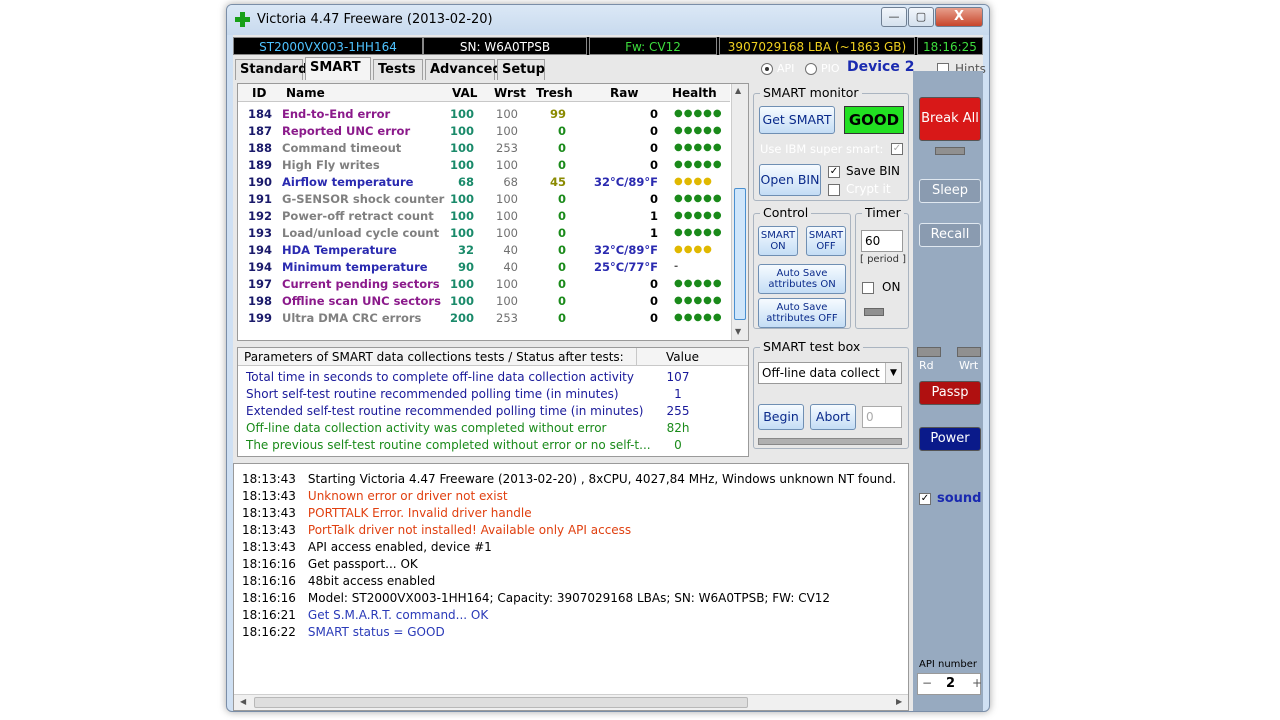  Describe the element at coordinates (484, 131) in the screenshot. I see `table-row: 187 Reported UNC error 100 100 0 0 ●●●●●` at that location.